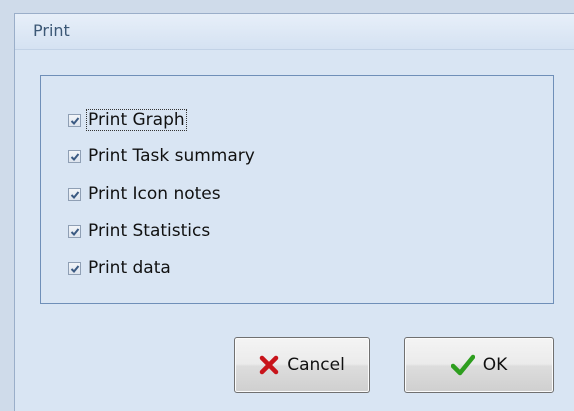 Image resolution: width=574 pixels, height=411 pixels. I want to click on option-print-icon-notes: Print Icon notes, so click(145, 194).